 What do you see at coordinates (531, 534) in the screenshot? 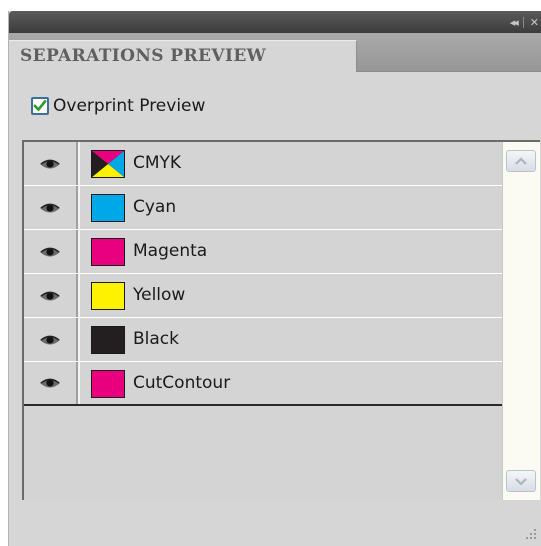
I see `resize-grip-icon` at bounding box center [531, 534].